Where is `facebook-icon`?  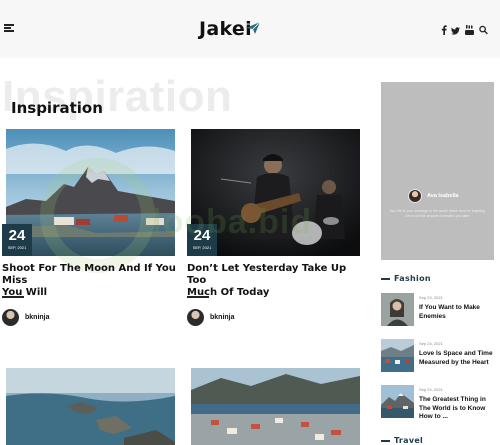
facebook-icon is located at coordinates (444, 30).